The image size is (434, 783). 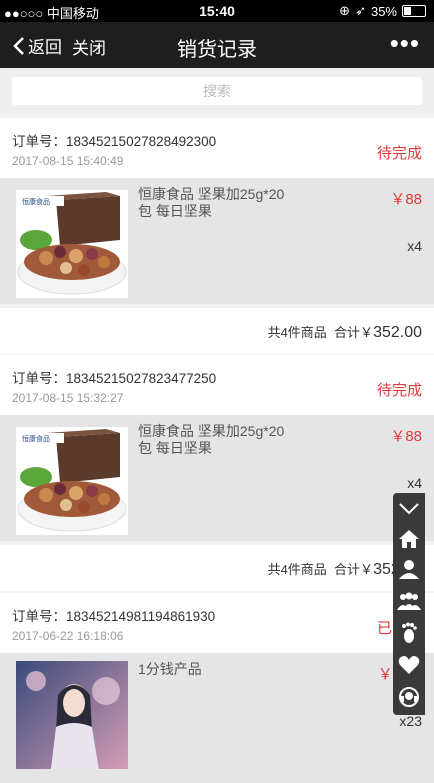 What do you see at coordinates (68, 636) in the screenshot?
I see `order-date: 2017-06-22 16:18:06` at bounding box center [68, 636].